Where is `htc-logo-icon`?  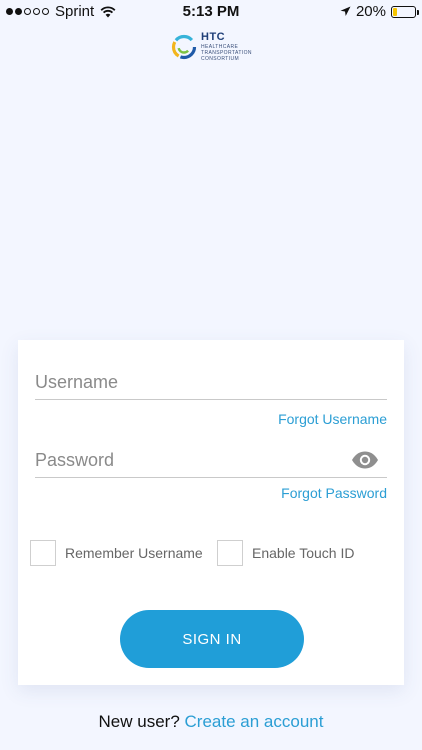
htc-logo-icon is located at coordinates (184, 47).